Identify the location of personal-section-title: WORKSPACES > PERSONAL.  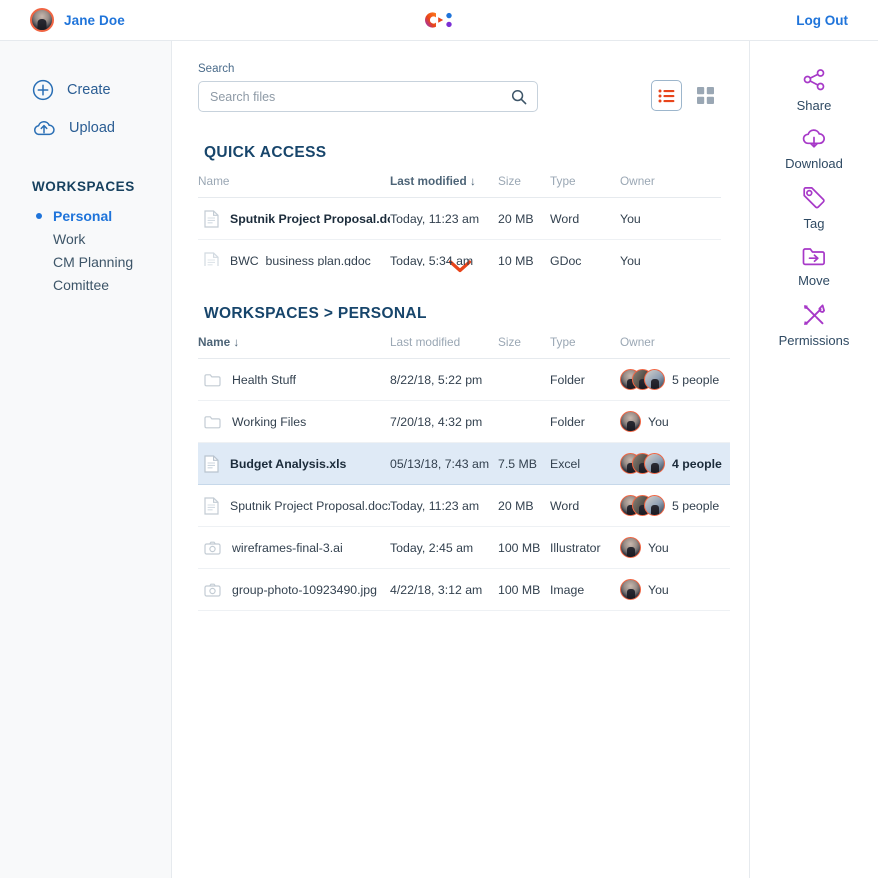
(315, 313).